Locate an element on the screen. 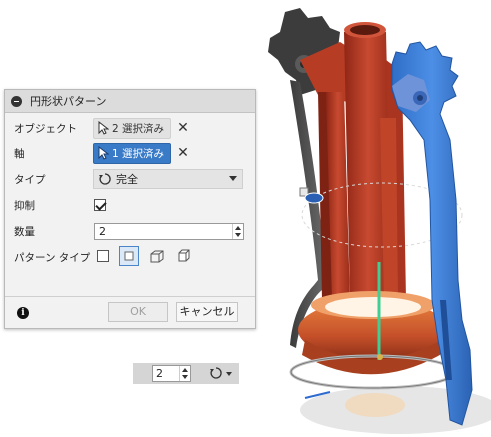 The image size is (491, 437). axis-select-button: 1 選択済み is located at coordinates (132, 153).